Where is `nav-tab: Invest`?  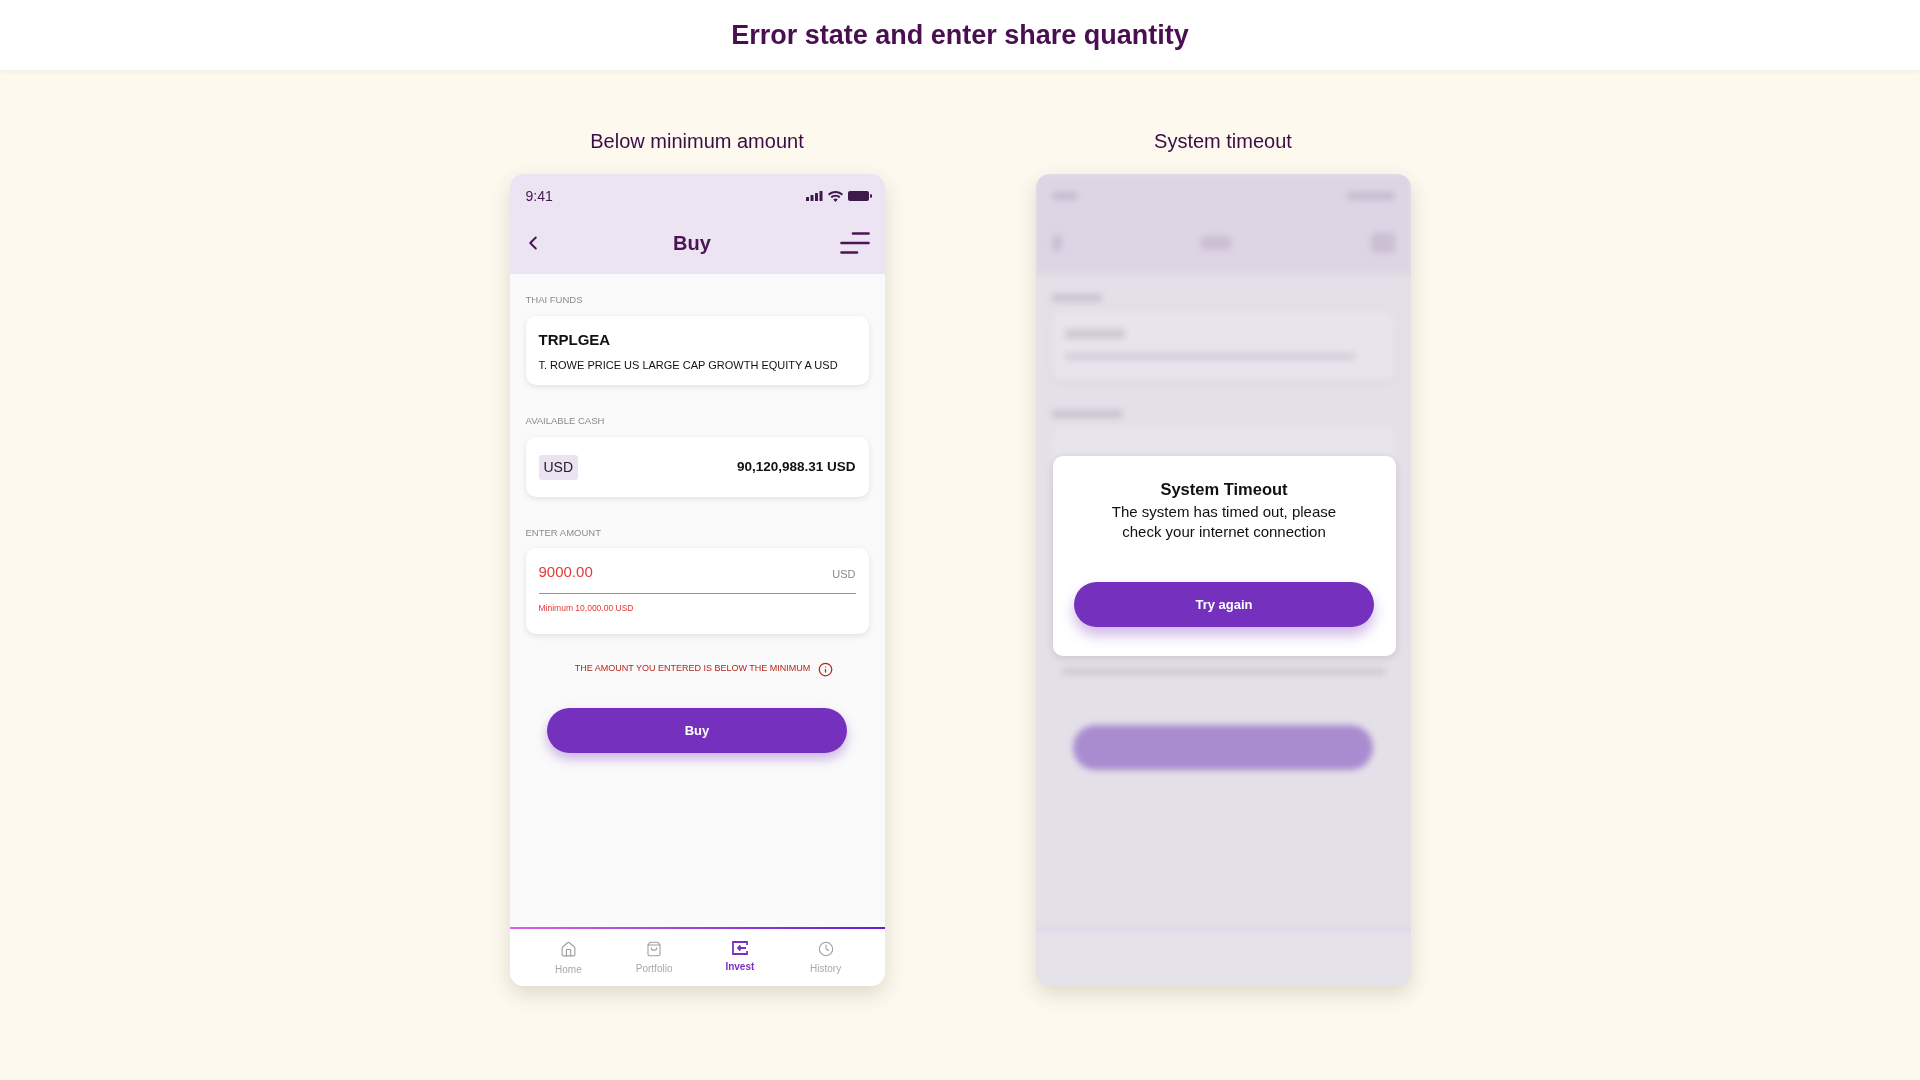
nav-tab: Invest is located at coordinates (740, 957).